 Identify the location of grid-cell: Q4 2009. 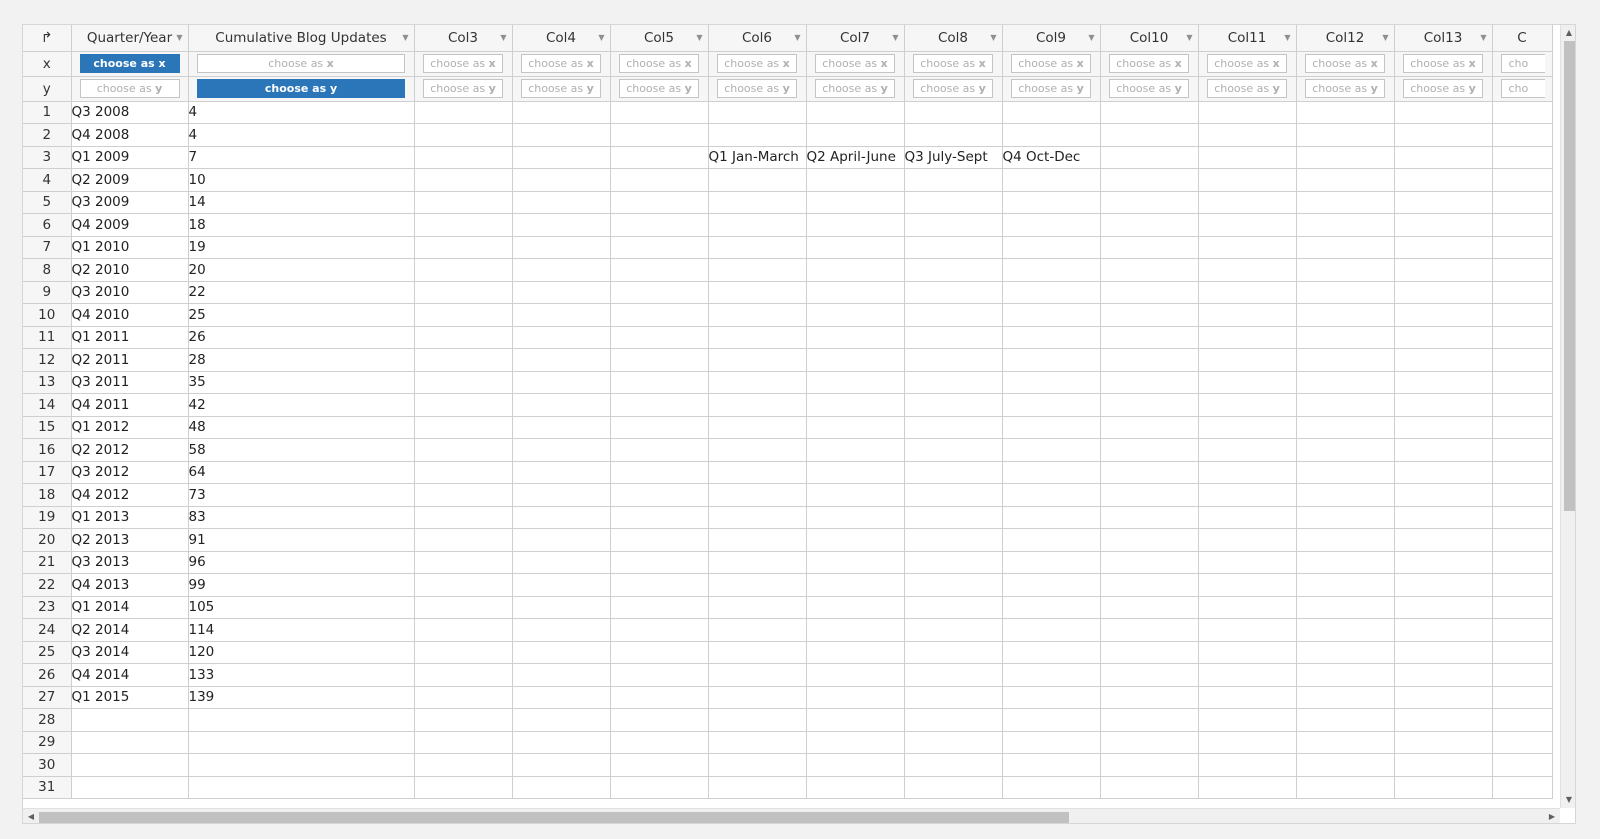
(130, 225).